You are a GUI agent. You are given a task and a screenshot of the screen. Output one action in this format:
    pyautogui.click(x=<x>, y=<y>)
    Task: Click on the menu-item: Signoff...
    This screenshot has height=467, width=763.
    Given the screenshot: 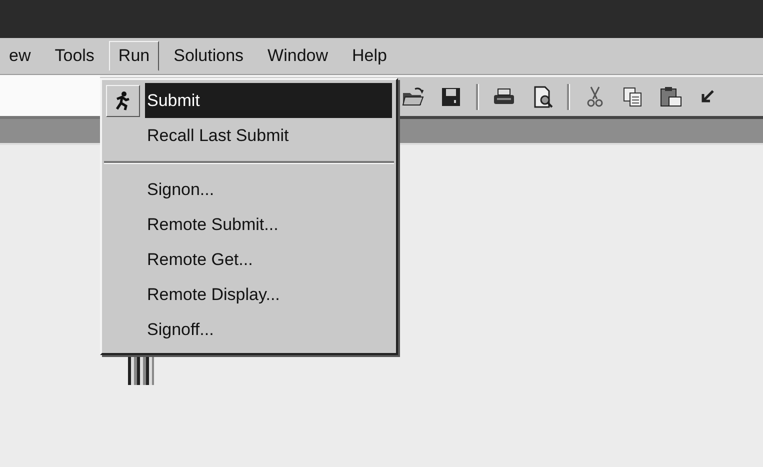 What is the action you would take?
    pyautogui.click(x=268, y=329)
    